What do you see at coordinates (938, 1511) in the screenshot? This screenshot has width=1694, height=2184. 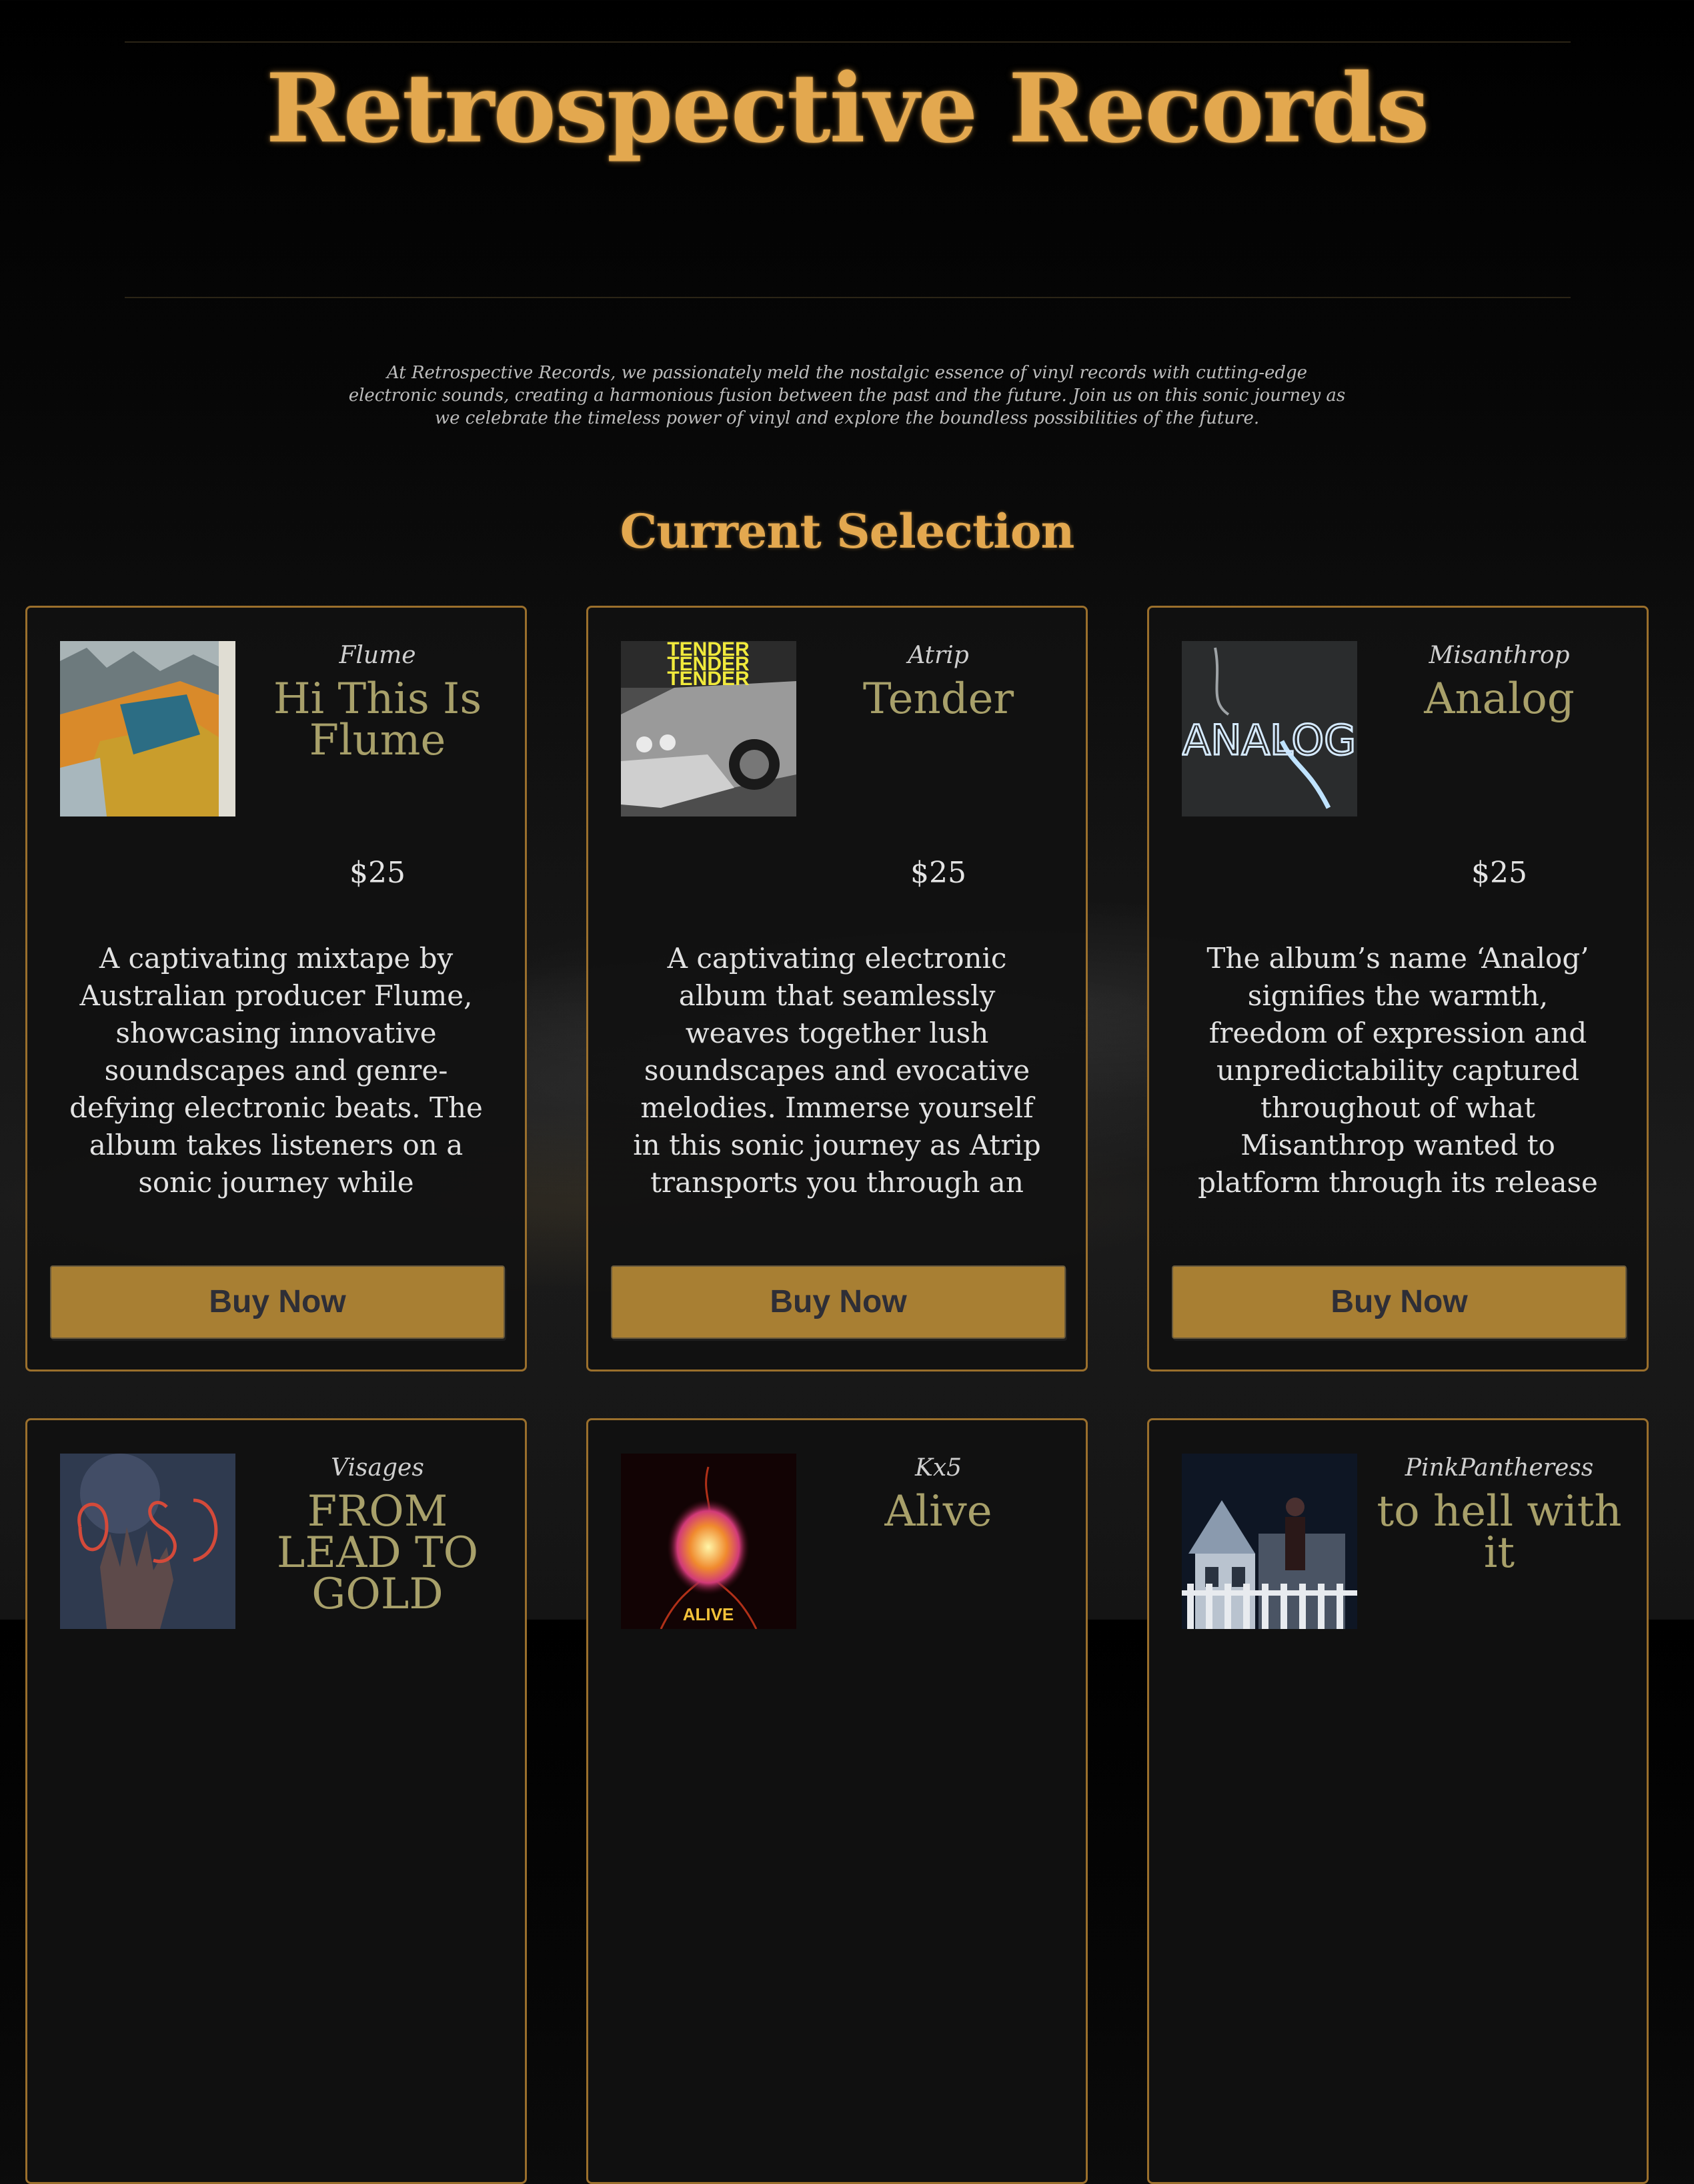 I see `record-title: Alive` at bounding box center [938, 1511].